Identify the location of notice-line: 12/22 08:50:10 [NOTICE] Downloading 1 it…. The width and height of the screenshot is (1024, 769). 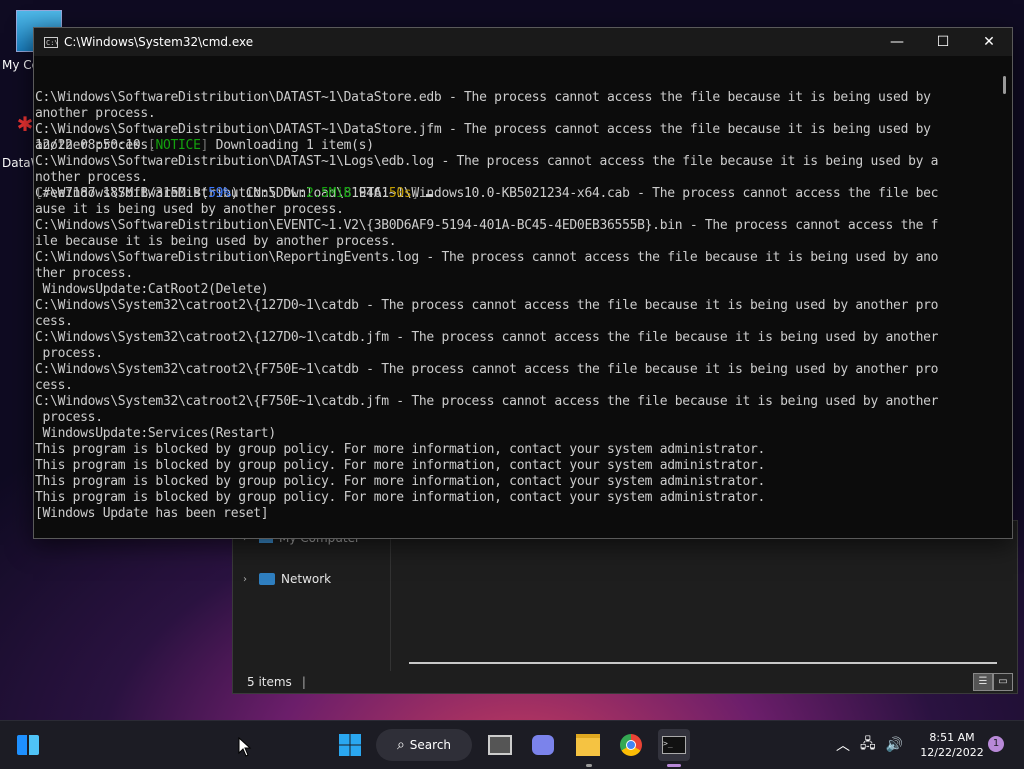
(516, 146).